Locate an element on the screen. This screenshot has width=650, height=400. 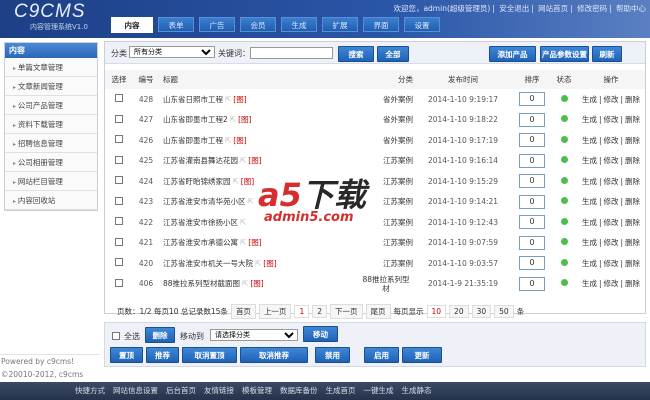
row-title: 江苏省淮安市徐扬小区 is located at coordinates (200, 222).